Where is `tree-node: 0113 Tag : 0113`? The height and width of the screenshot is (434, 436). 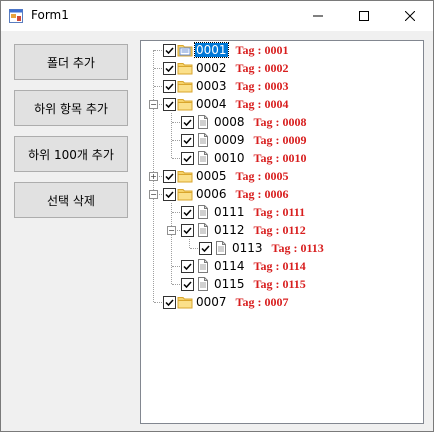
tree-node: 0113 Tag : 0113 is located at coordinates (261, 248).